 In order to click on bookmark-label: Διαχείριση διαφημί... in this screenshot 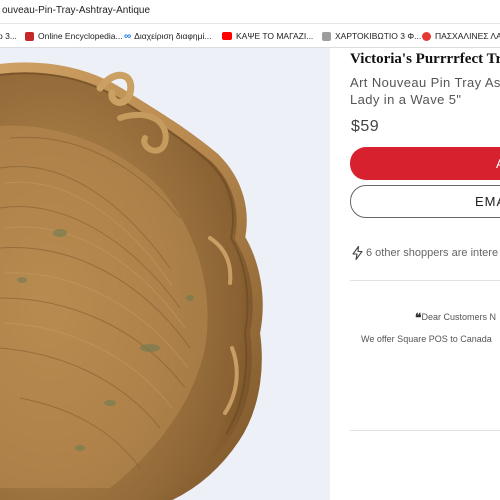, I will do `click(173, 36)`.